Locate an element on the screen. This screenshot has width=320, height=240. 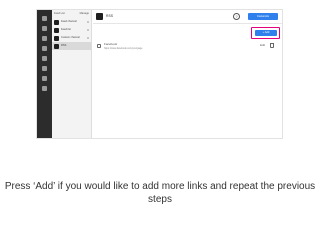
nav-design-icon is located at coordinates (44, 38).